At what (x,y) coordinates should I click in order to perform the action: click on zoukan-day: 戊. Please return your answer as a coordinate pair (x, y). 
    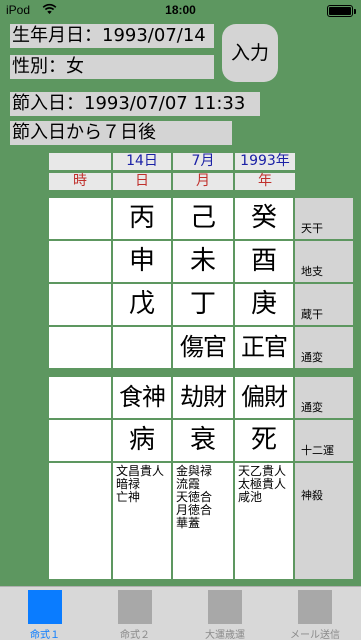
    Looking at the image, I should click on (142, 304).